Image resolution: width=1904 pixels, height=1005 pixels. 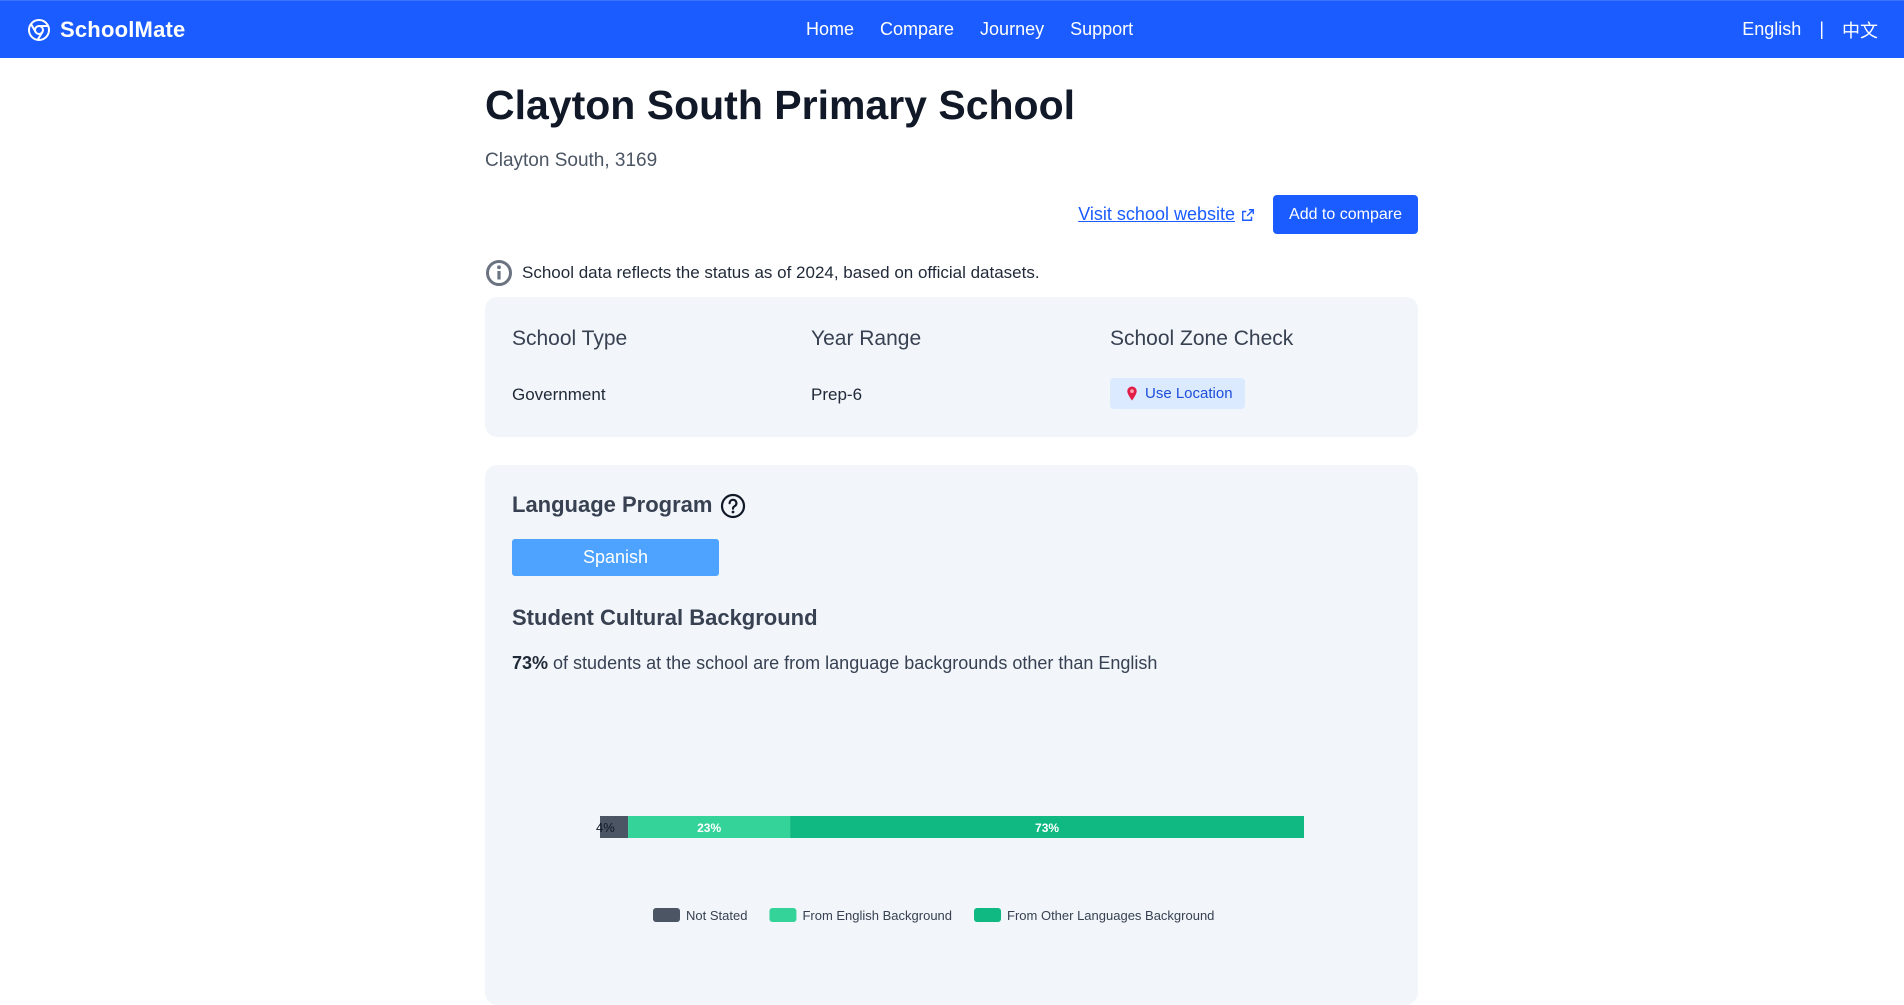 What do you see at coordinates (1132, 393) in the screenshot?
I see `map-pin-icon` at bounding box center [1132, 393].